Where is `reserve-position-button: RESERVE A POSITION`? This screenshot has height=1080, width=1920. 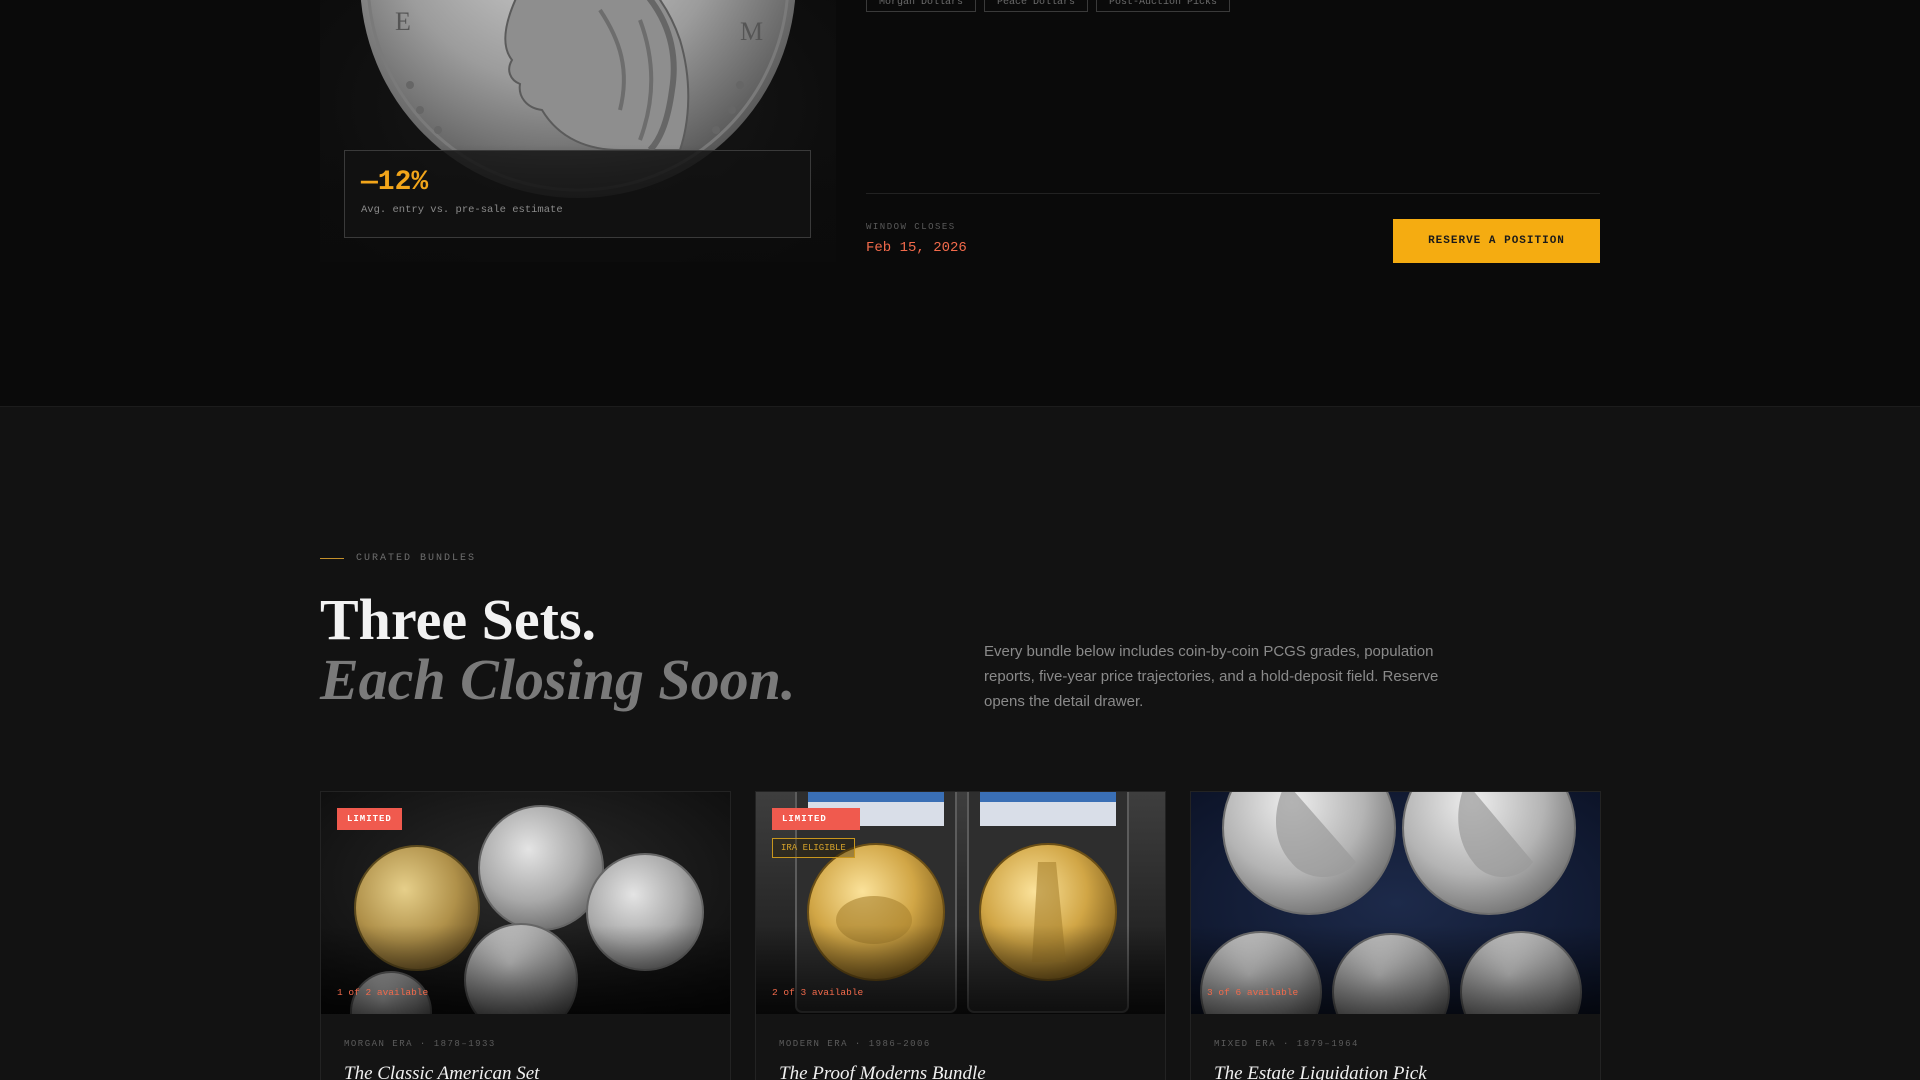 reserve-position-button: RESERVE A POSITION is located at coordinates (1496, 241).